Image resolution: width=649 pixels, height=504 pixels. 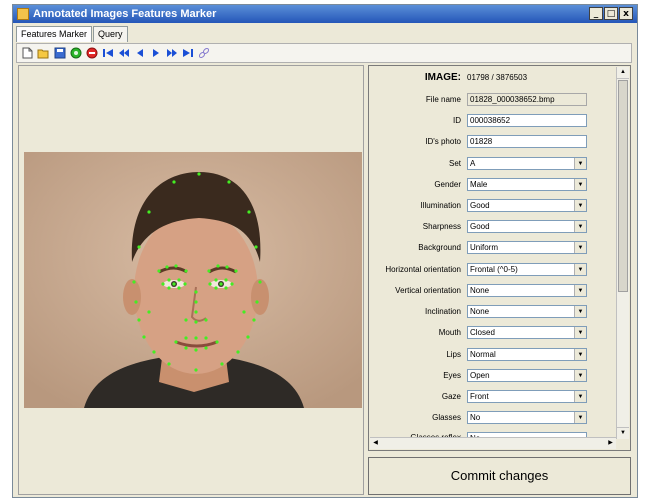 I want to click on gaze-select: Front ▼, so click(x=527, y=396).